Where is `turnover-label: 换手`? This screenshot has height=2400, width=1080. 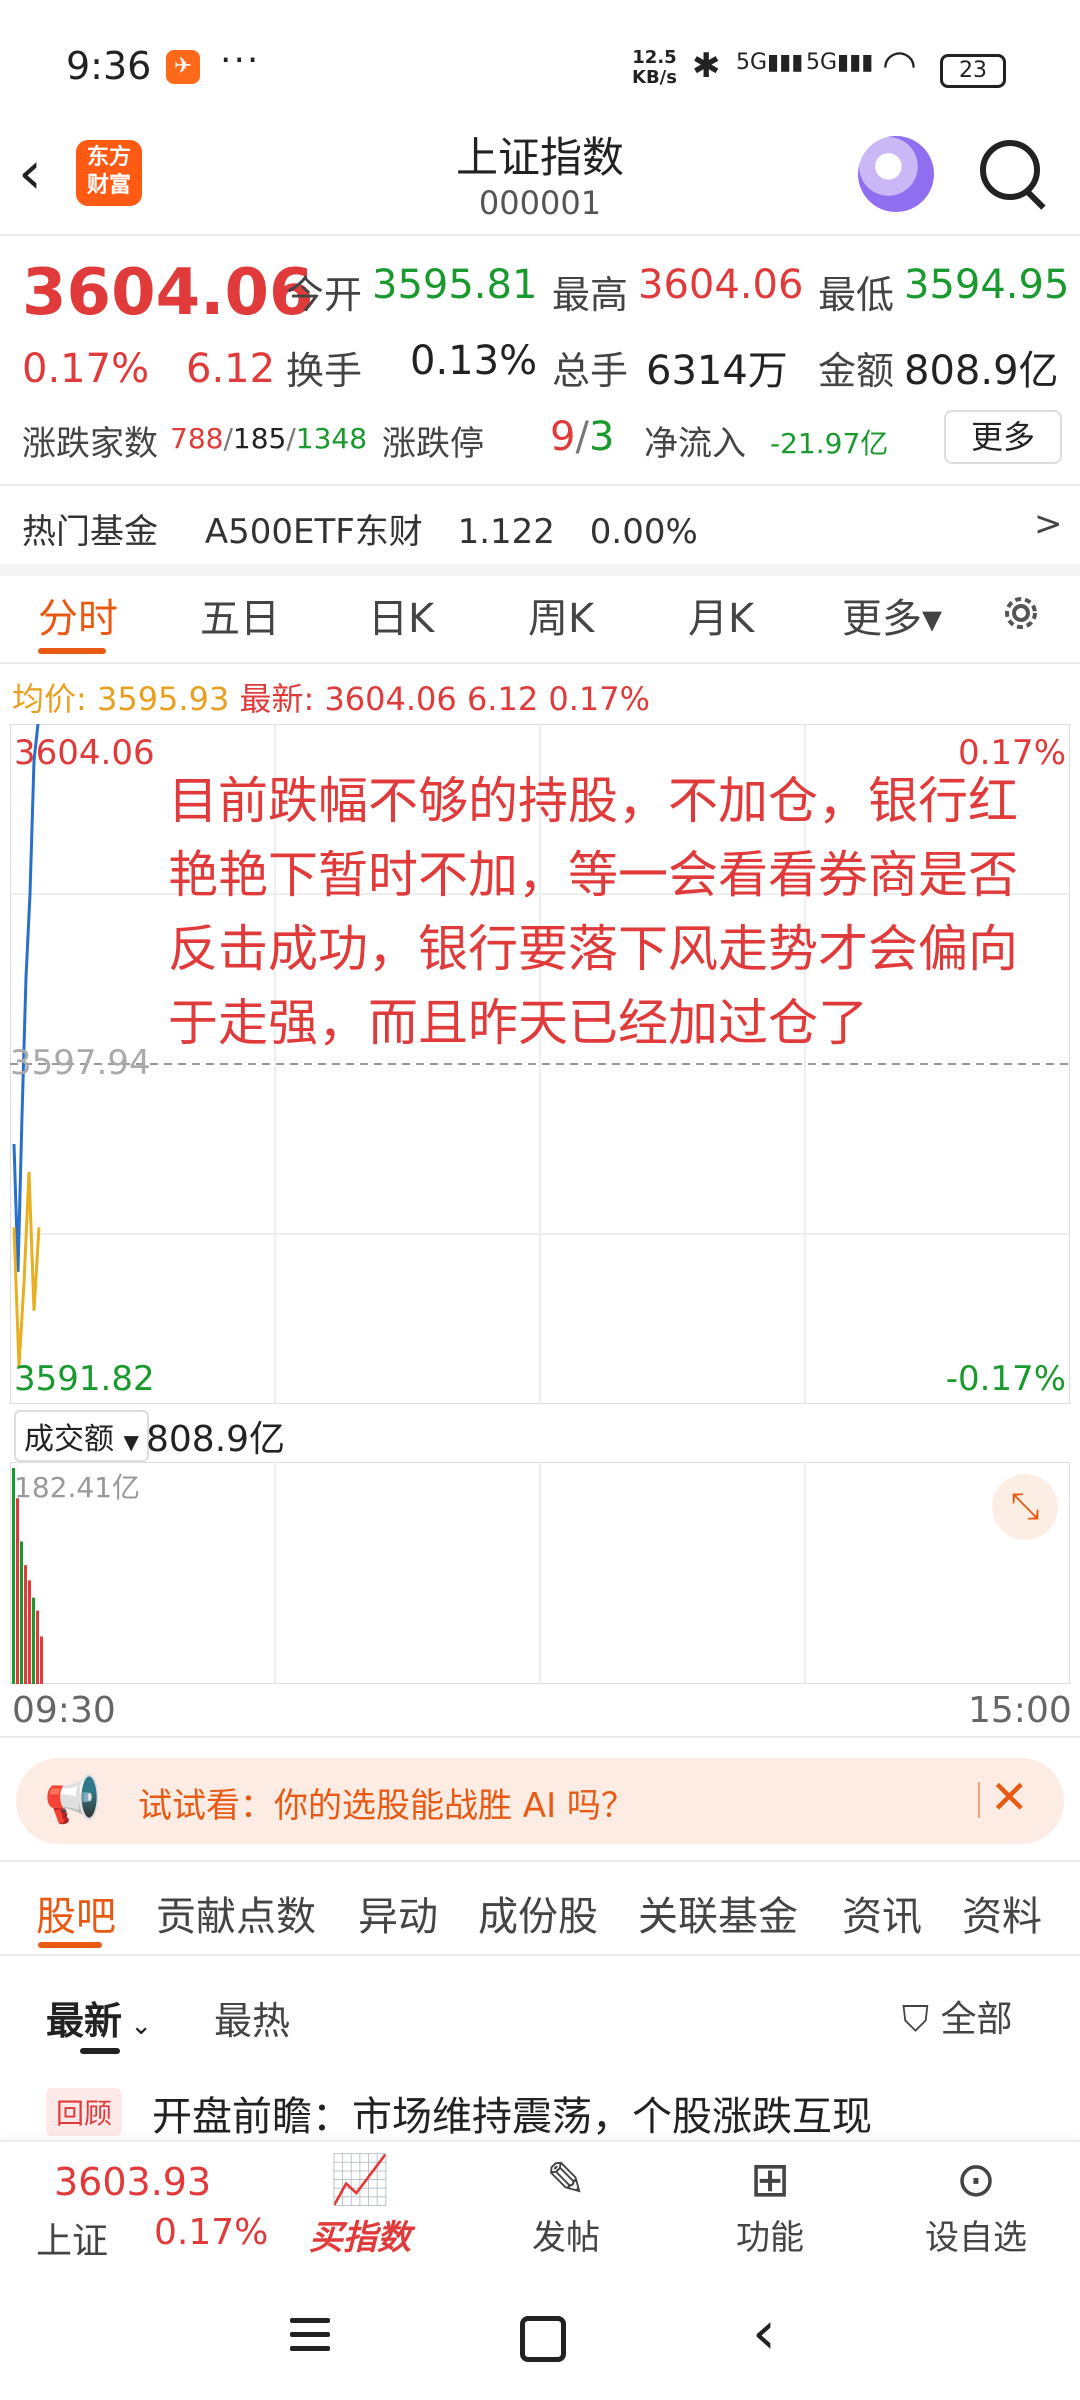 turnover-label: 换手 is located at coordinates (324, 371).